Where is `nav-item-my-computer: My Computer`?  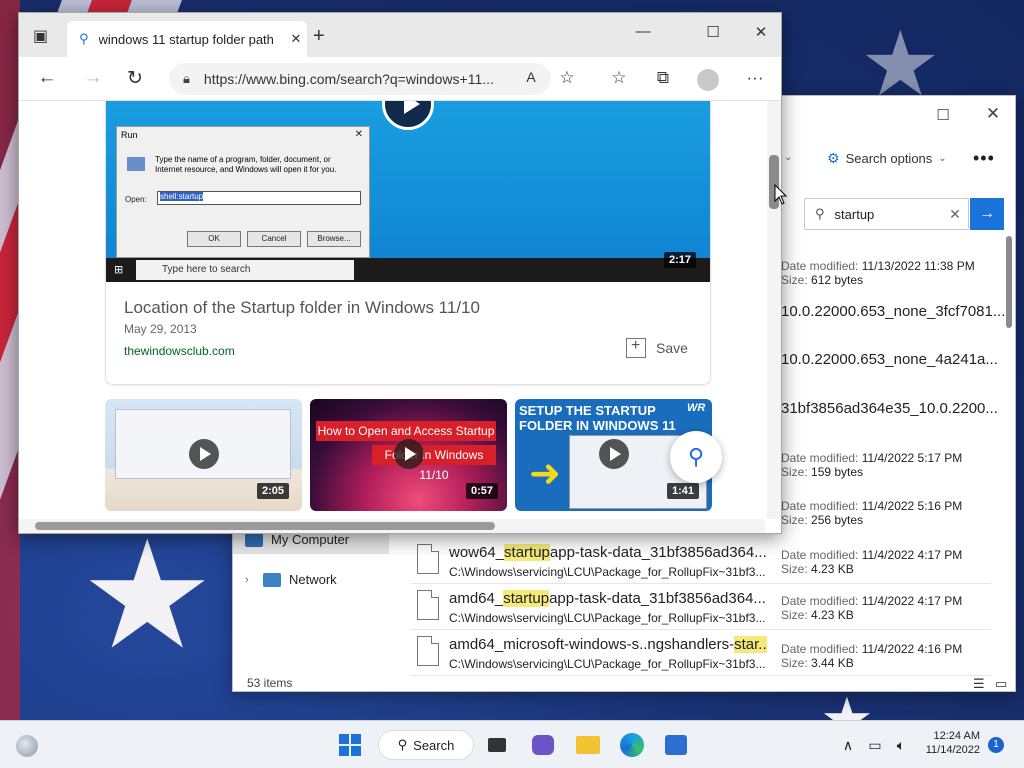 nav-item-my-computer: My Computer is located at coordinates (297, 539).